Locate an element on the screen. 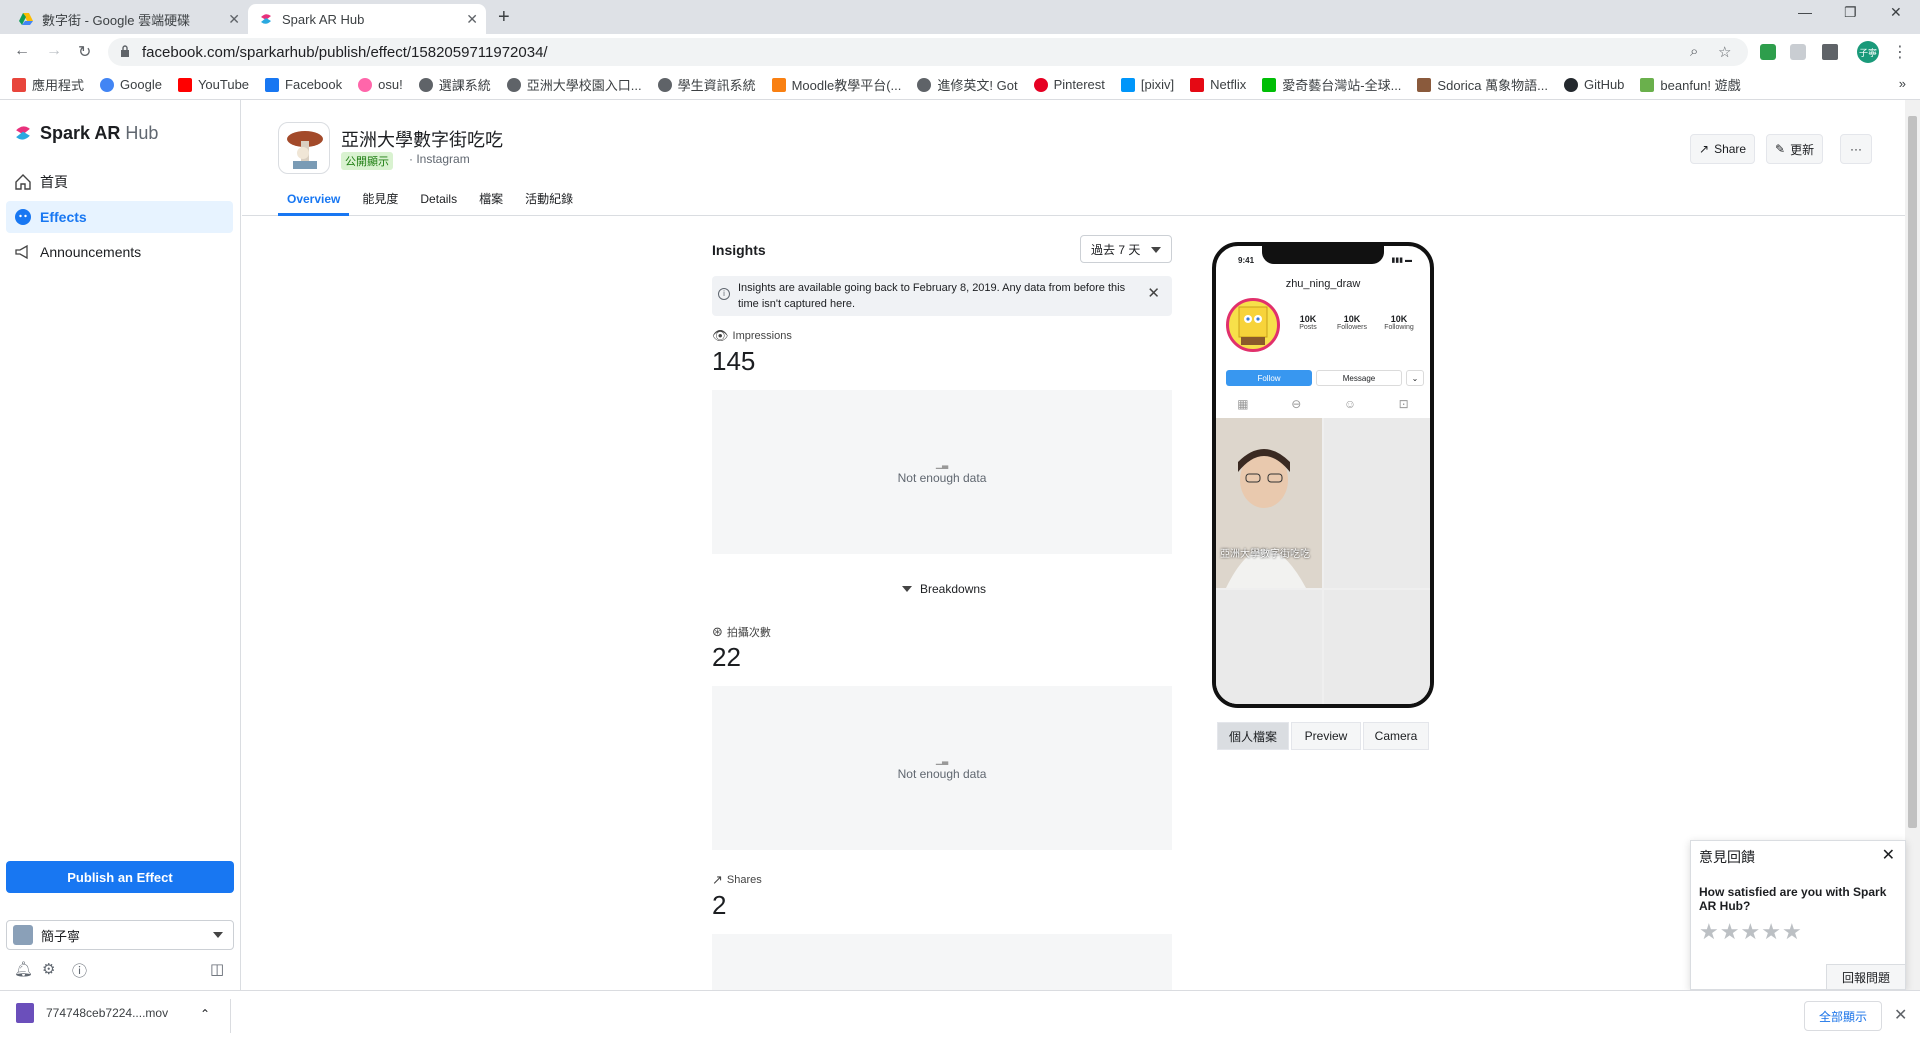 The image size is (1920, 1040). bookmark-item: 應用程式 is located at coordinates (48, 84).